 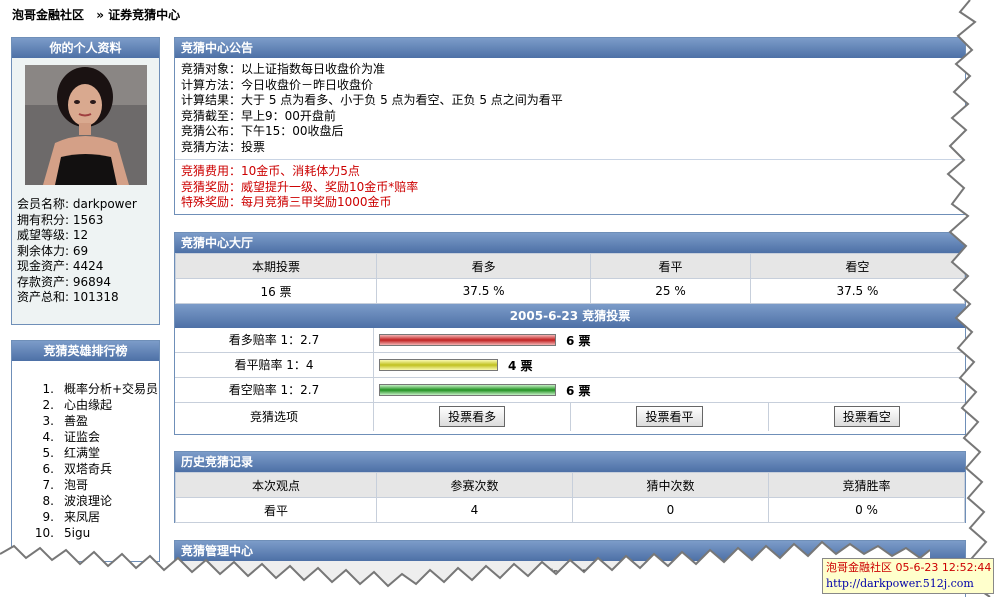 What do you see at coordinates (85, 405) in the screenshot?
I see `list-item: 2. 心由缘起` at bounding box center [85, 405].